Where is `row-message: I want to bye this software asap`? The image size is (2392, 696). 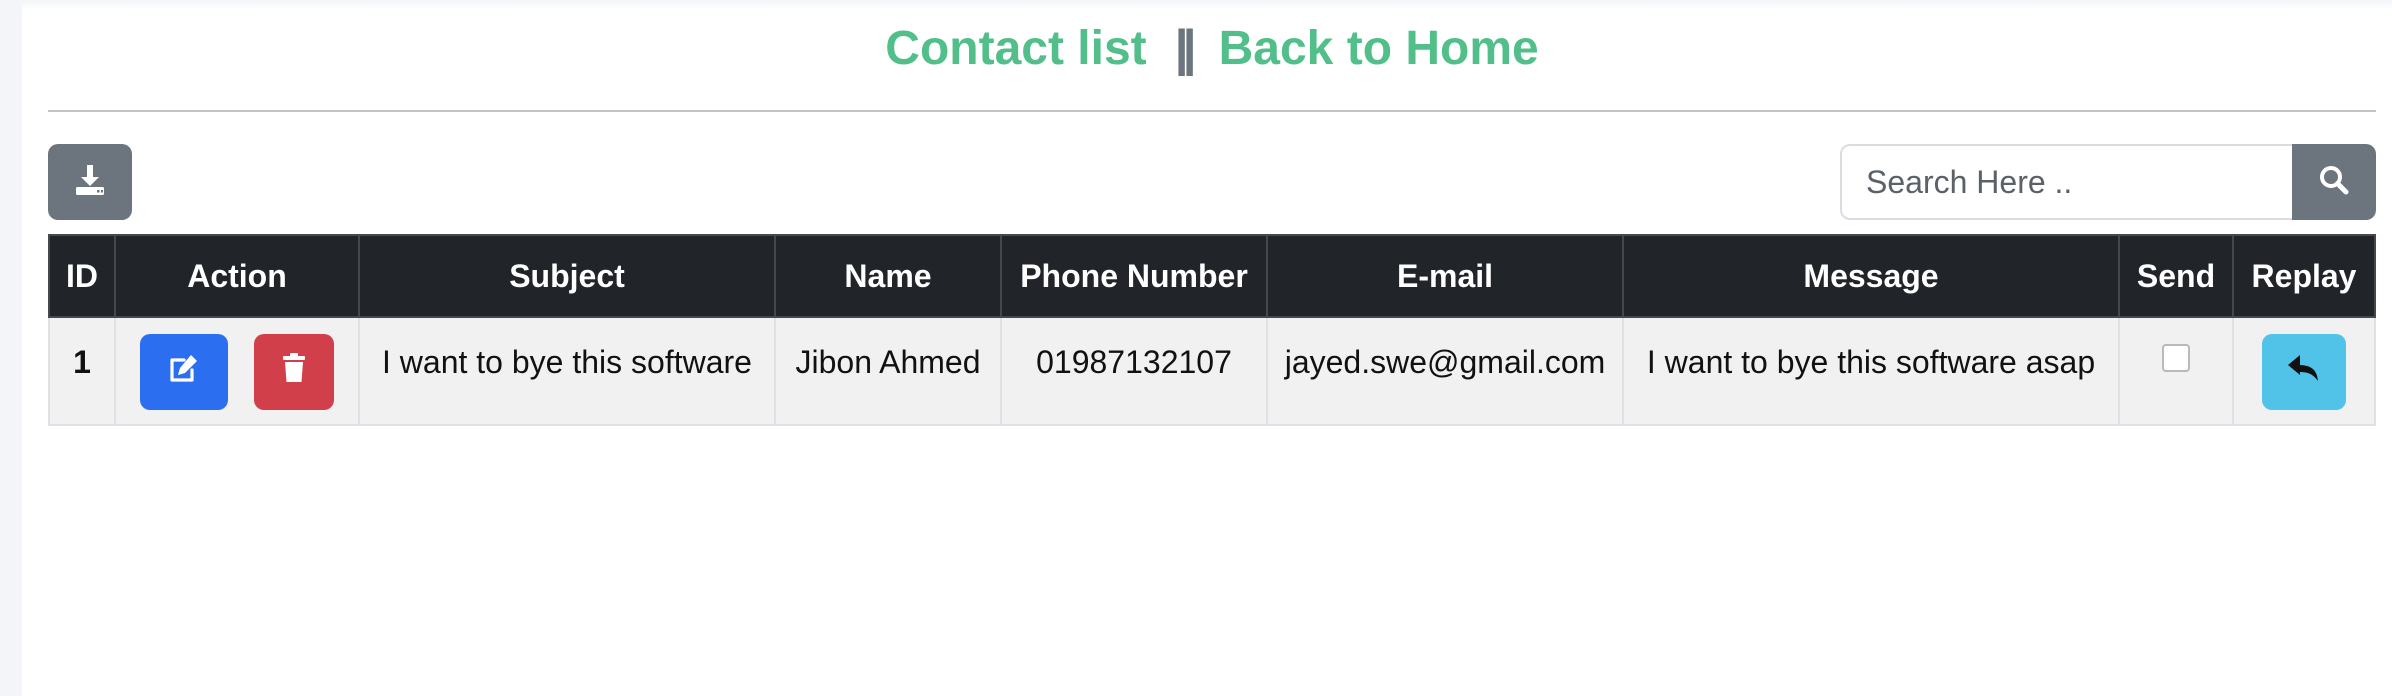 row-message: I want to bye this software asap is located at coordinates (1871, 362).